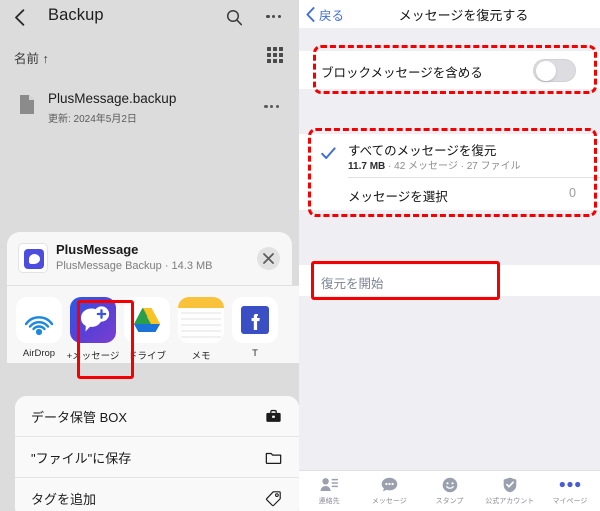 This screenshot has height=511, width=600. What do you see at coordinates (449, 501) in the screenshot?
I see `tab-label: スタンプ` at bounding box center [449, 501].